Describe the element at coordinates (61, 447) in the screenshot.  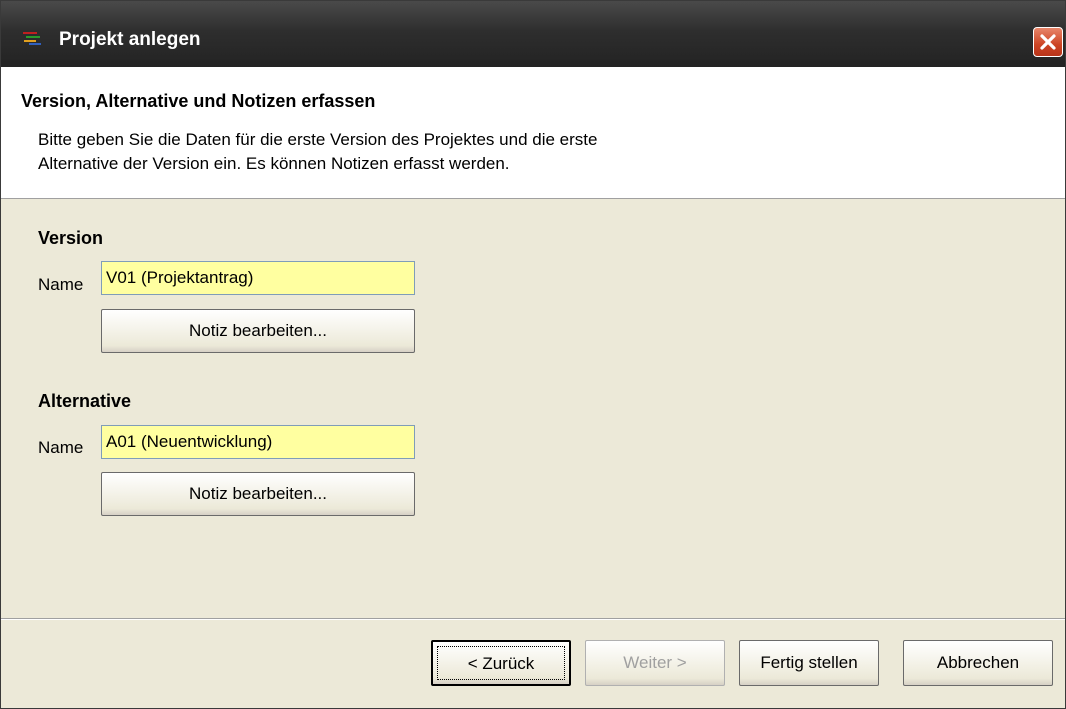
I see `alternative-name-label: Name` at that location.